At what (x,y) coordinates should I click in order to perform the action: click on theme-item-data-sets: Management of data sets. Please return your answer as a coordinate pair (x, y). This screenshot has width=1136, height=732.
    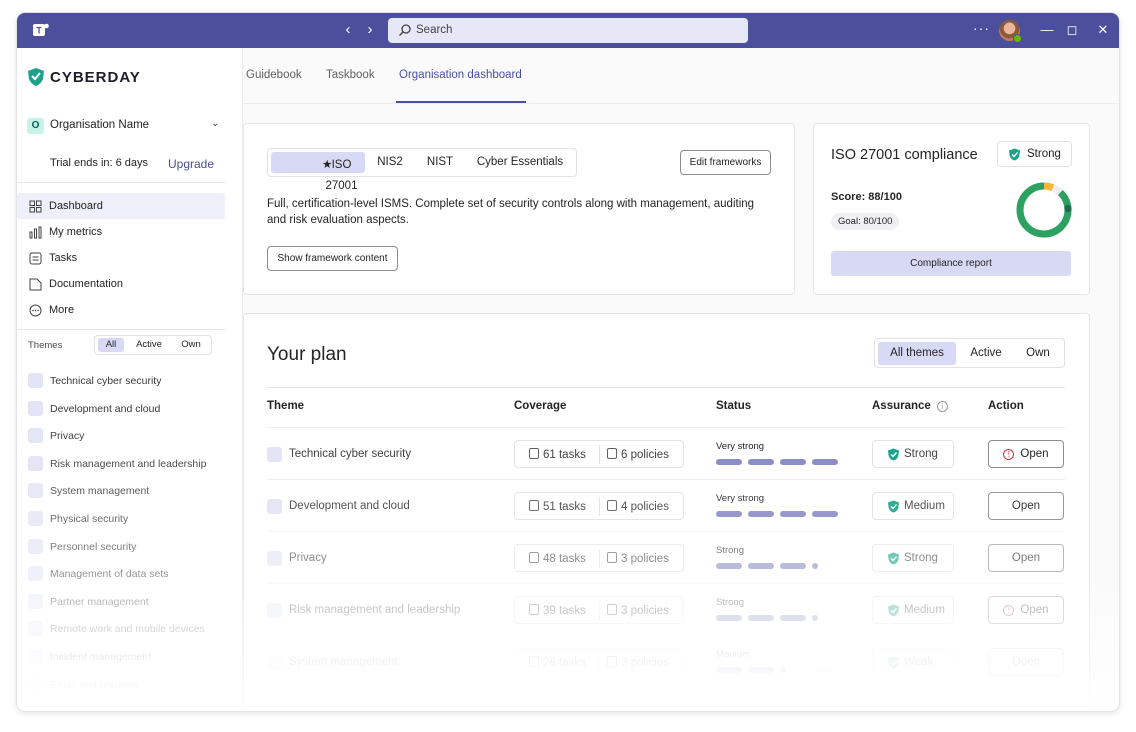
    Looking at the image, I should click on (122, 575).